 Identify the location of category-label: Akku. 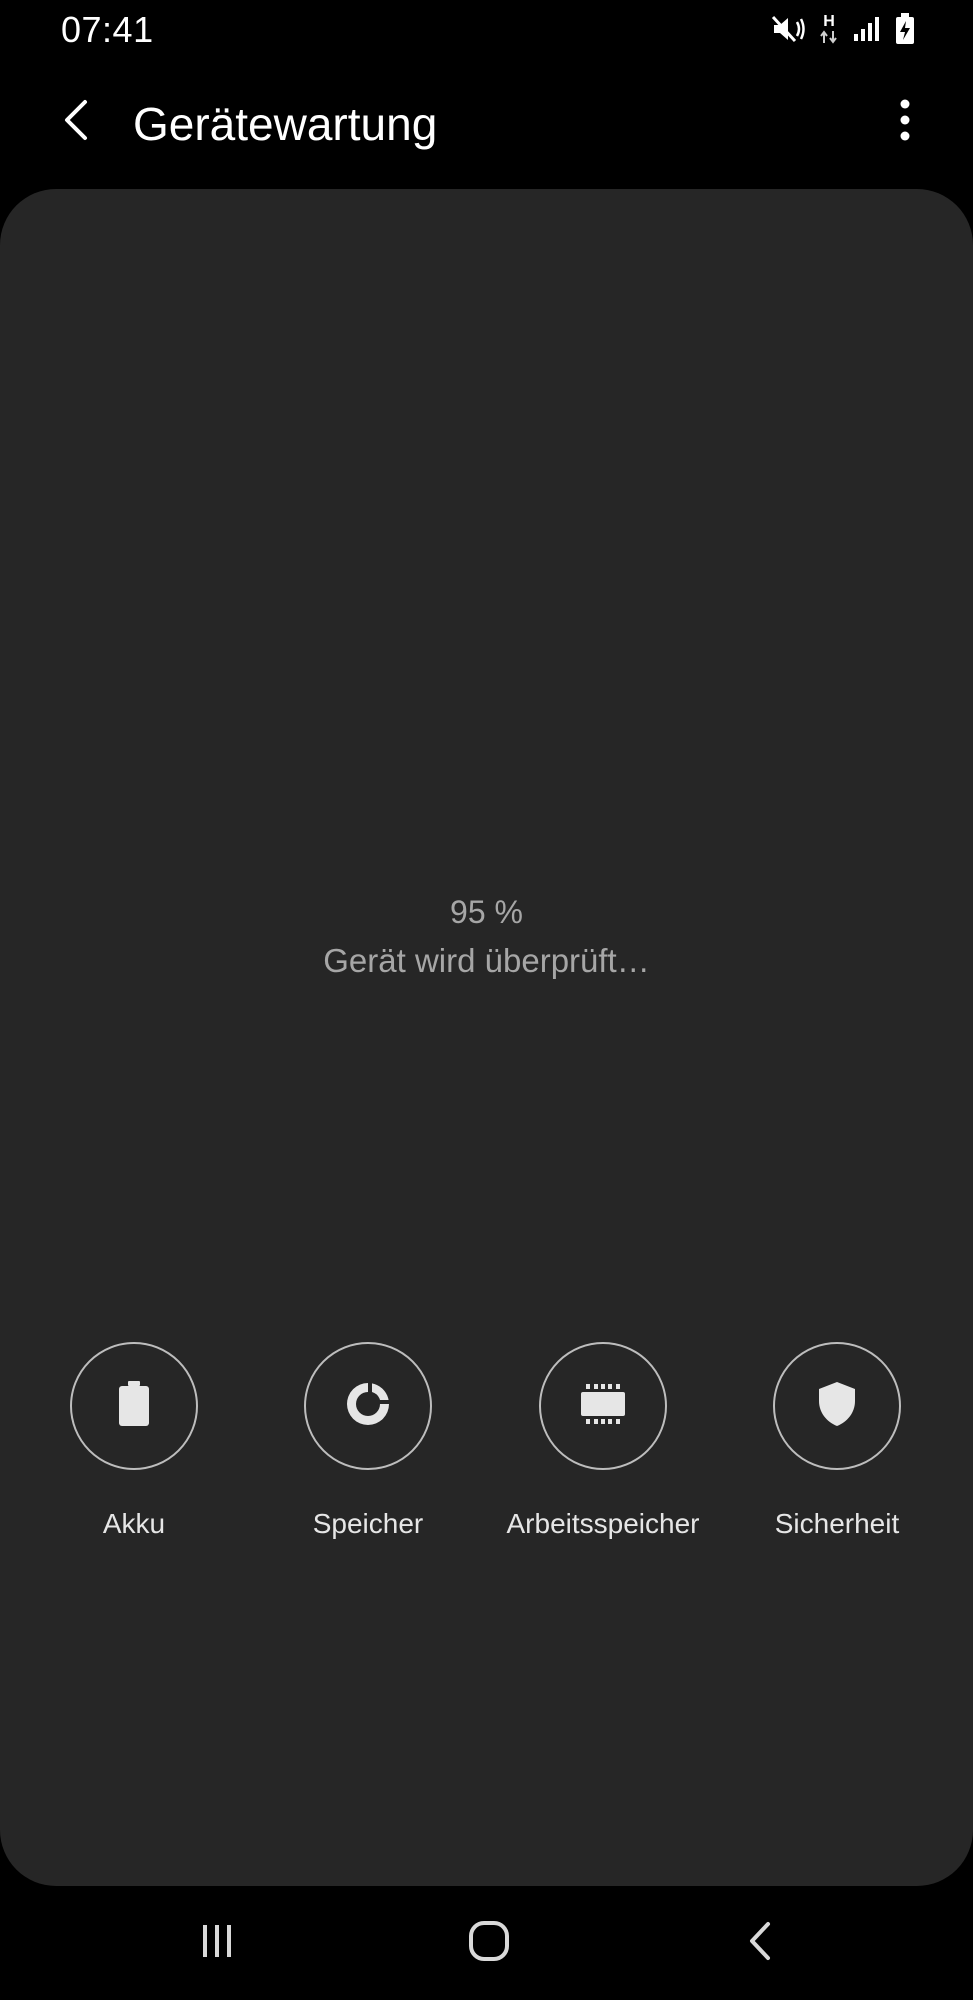
(134, 1523).